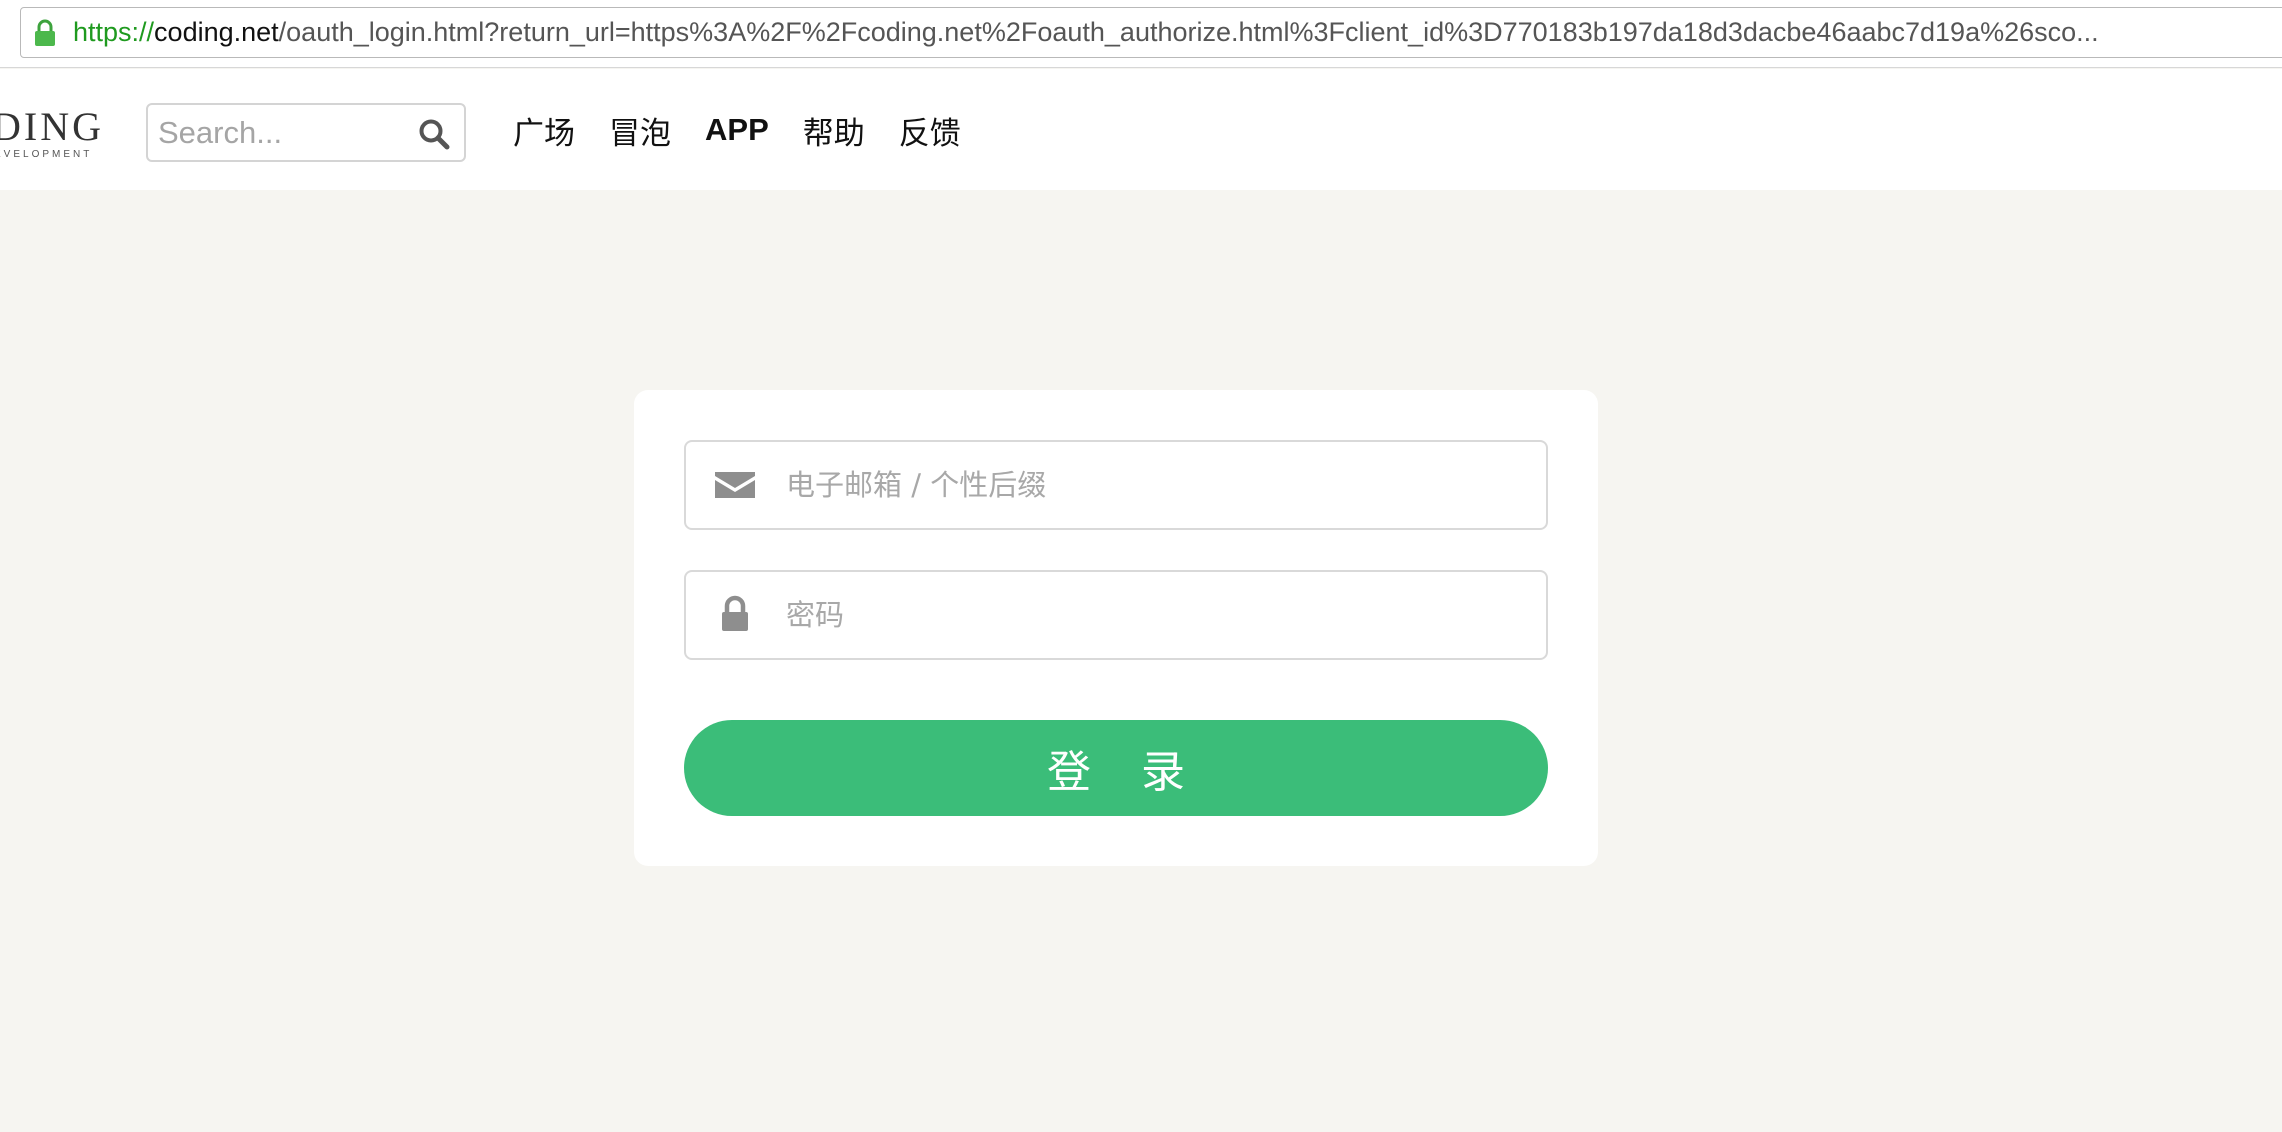 Image resolution: width=2282 pixels, height=1132 pixels. I want to click on nav-item-app: APP, so click(737, 130).